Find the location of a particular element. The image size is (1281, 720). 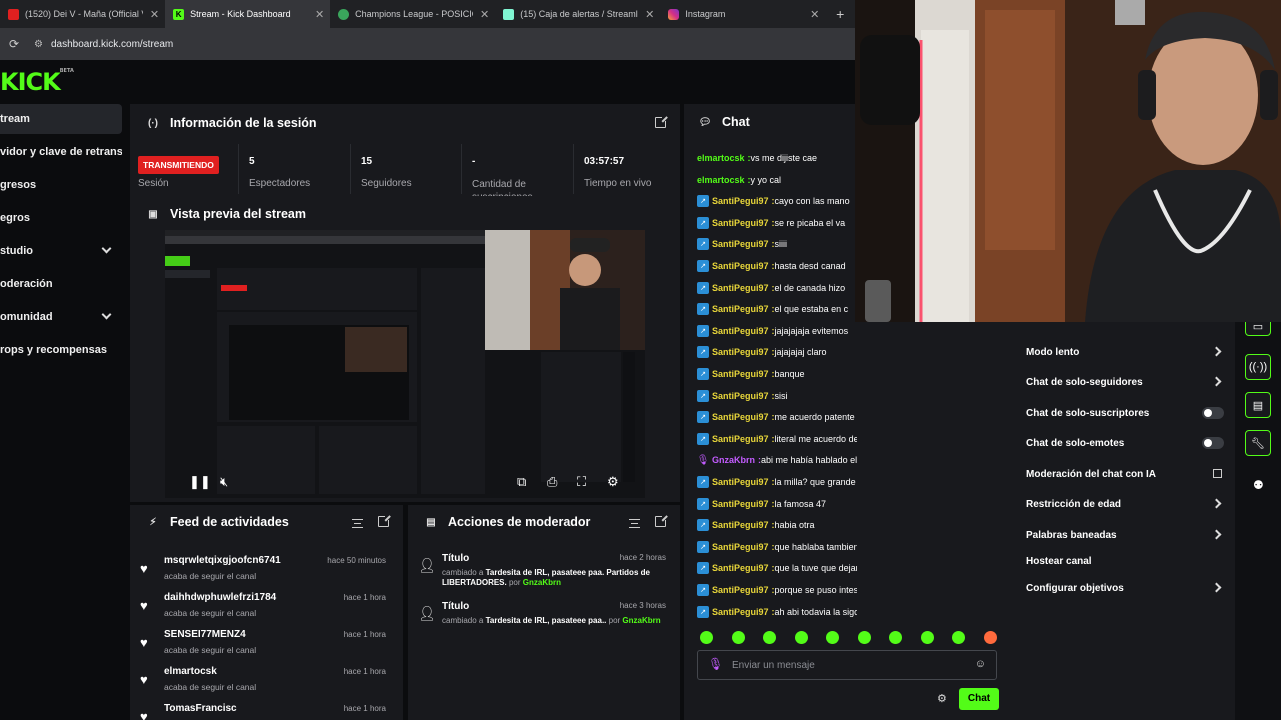

browser-tab: (1520) Dei V - Maña (Official V ✕ is located at coordinates (82, 14).